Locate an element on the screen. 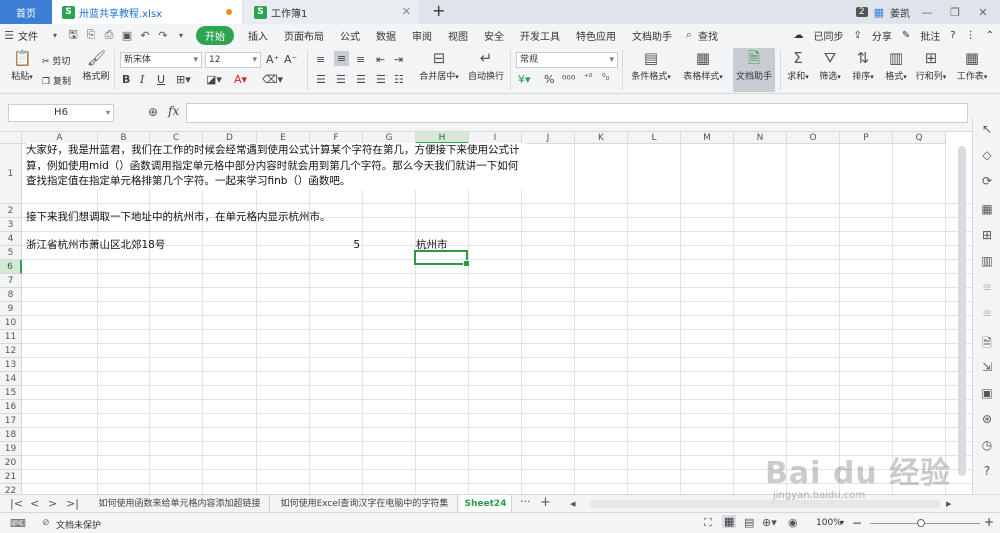  undo-icon: ↶ is located at coordinates (145, 35).